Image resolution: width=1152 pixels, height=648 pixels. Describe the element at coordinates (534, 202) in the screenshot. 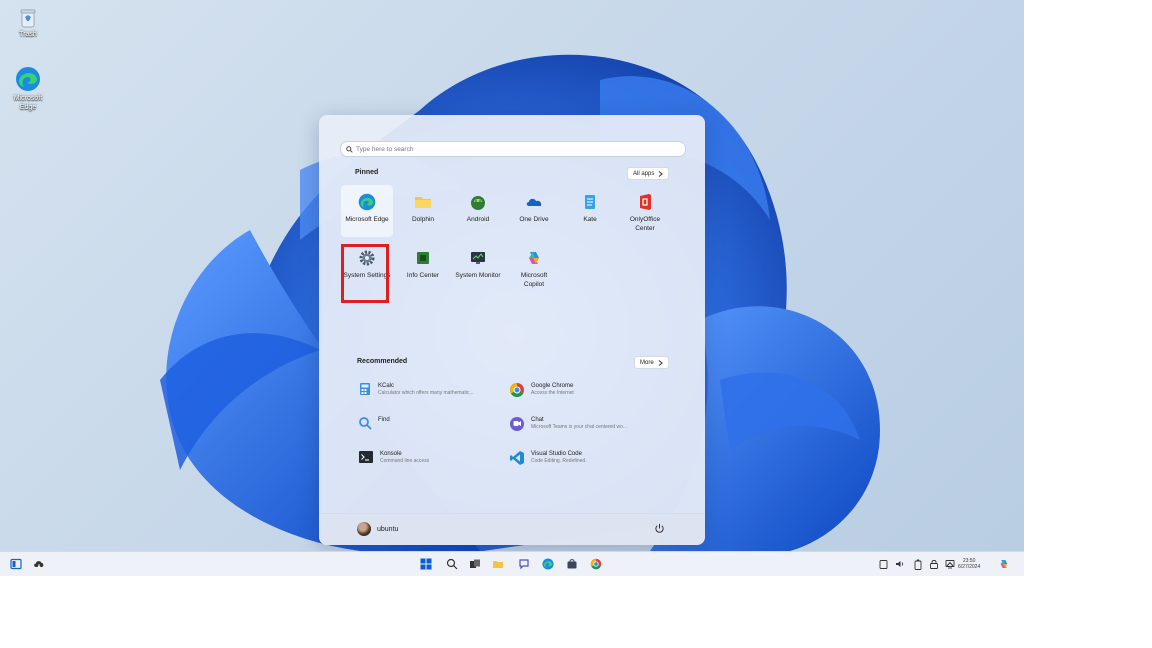

I see `cloud-icon` at that location.